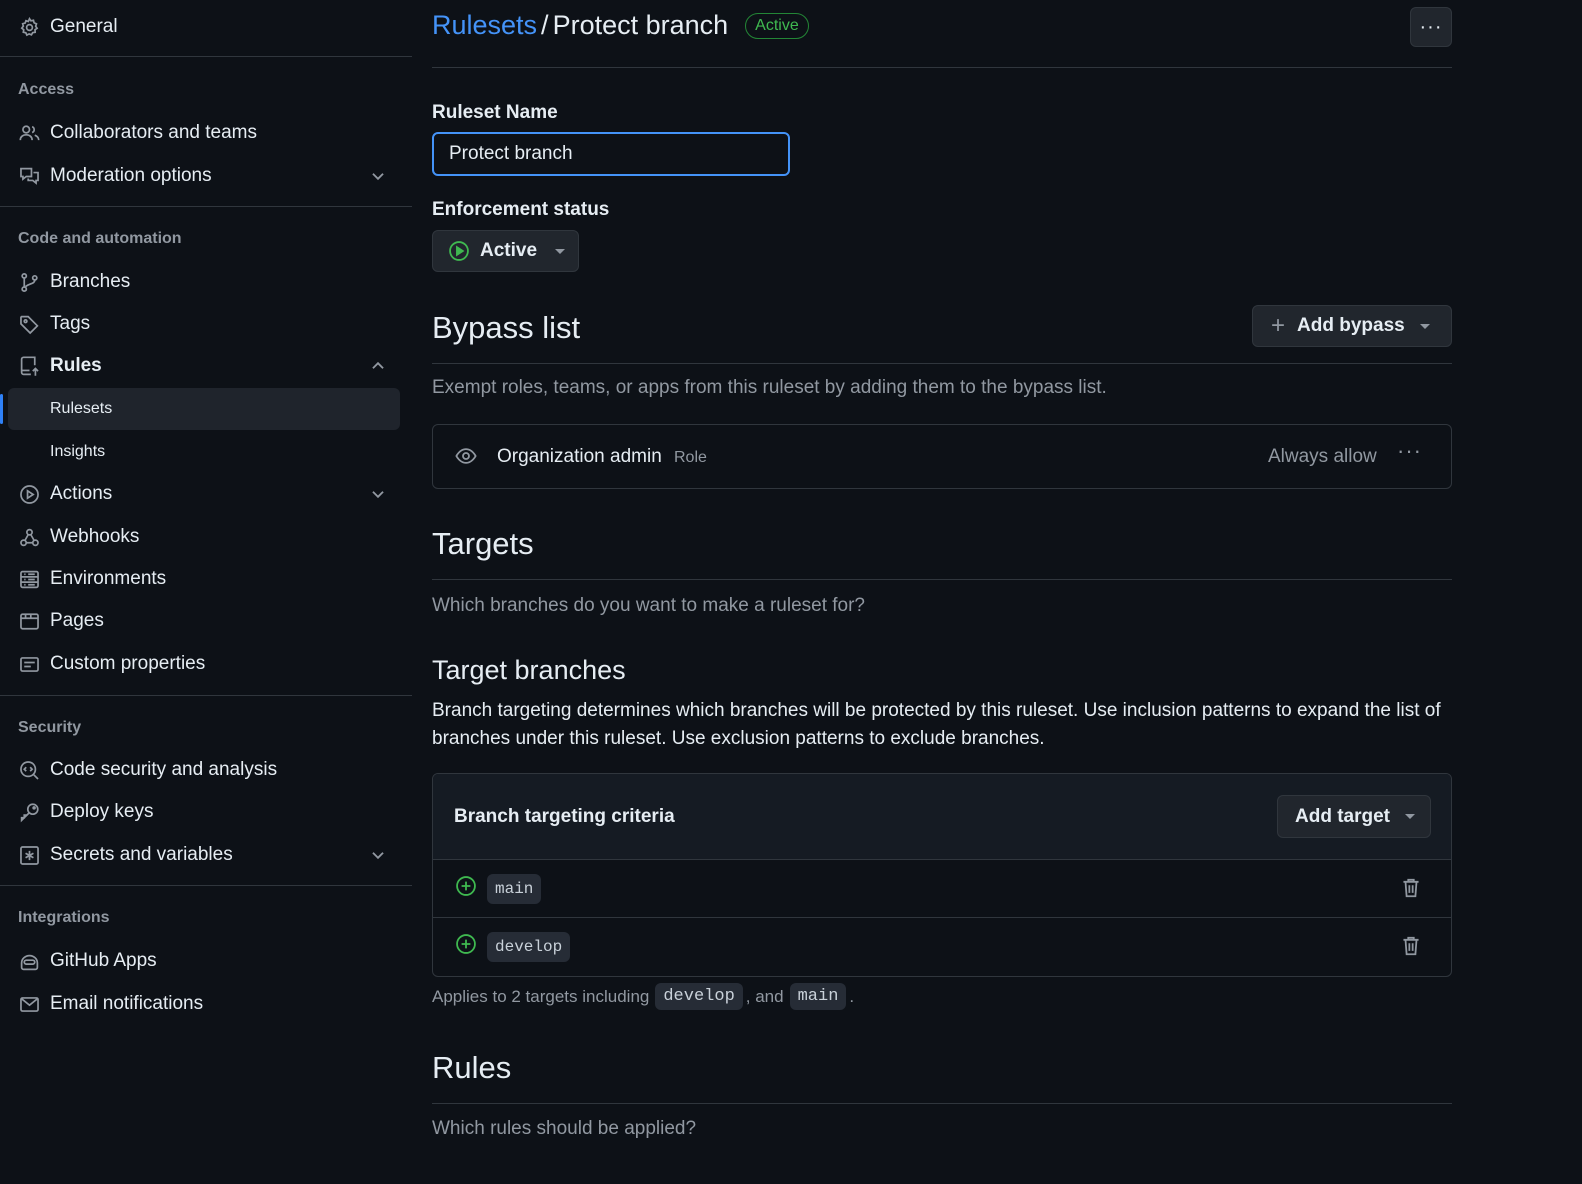 This screenshot has width=1582, height=1184. What do you see at coordinates (1322, 456) in the screenshot?
I see `bypass-entry-mode: Always allow` at bounding box center [1322, 456].